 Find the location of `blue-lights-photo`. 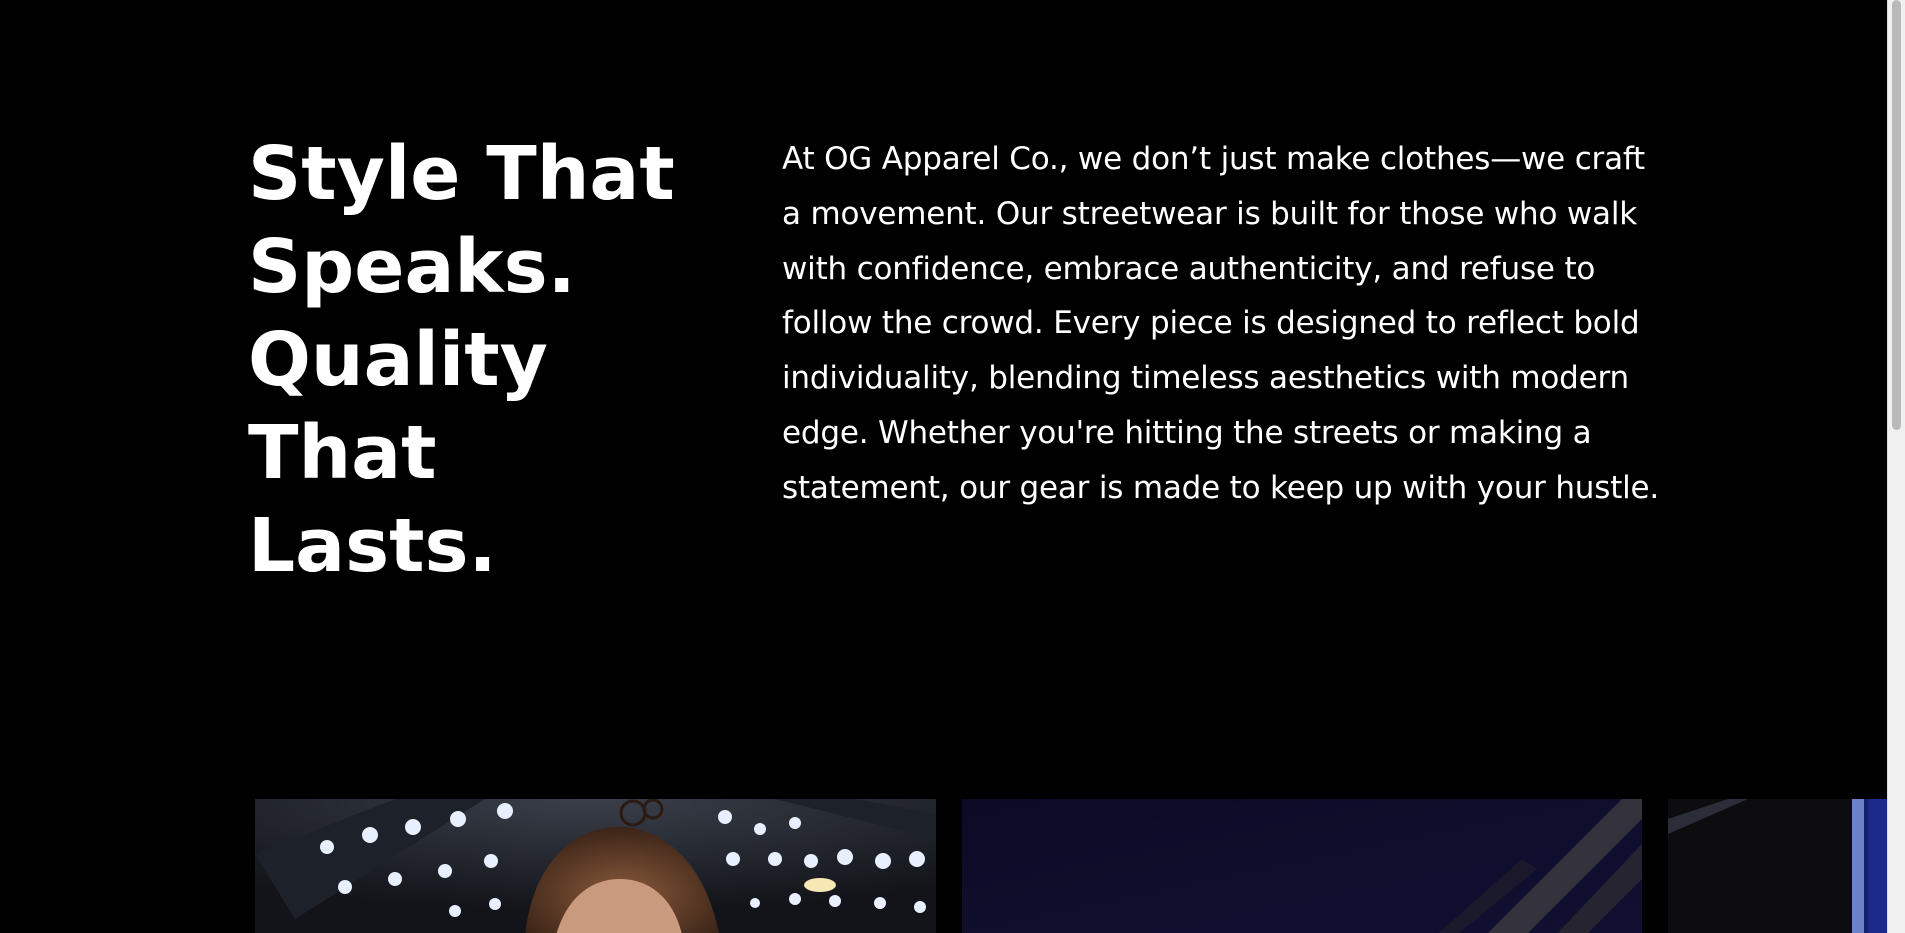

blue-lights-photo is located at coordinates (1777, 866).